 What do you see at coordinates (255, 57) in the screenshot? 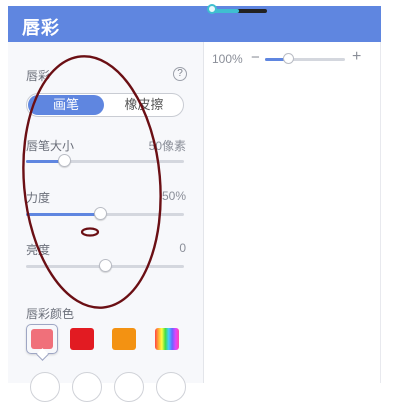
I see `zoom-out-button: −` at bounding box center [255, 57].